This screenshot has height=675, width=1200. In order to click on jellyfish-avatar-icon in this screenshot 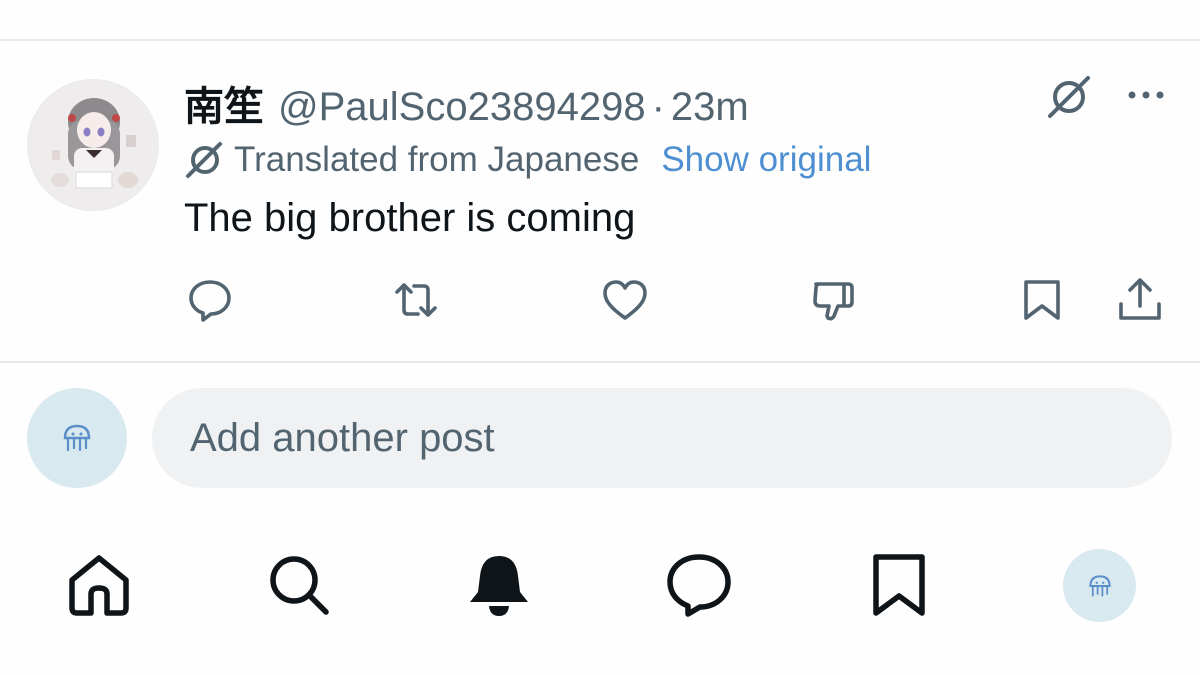, I will do `click(77, 438)`.